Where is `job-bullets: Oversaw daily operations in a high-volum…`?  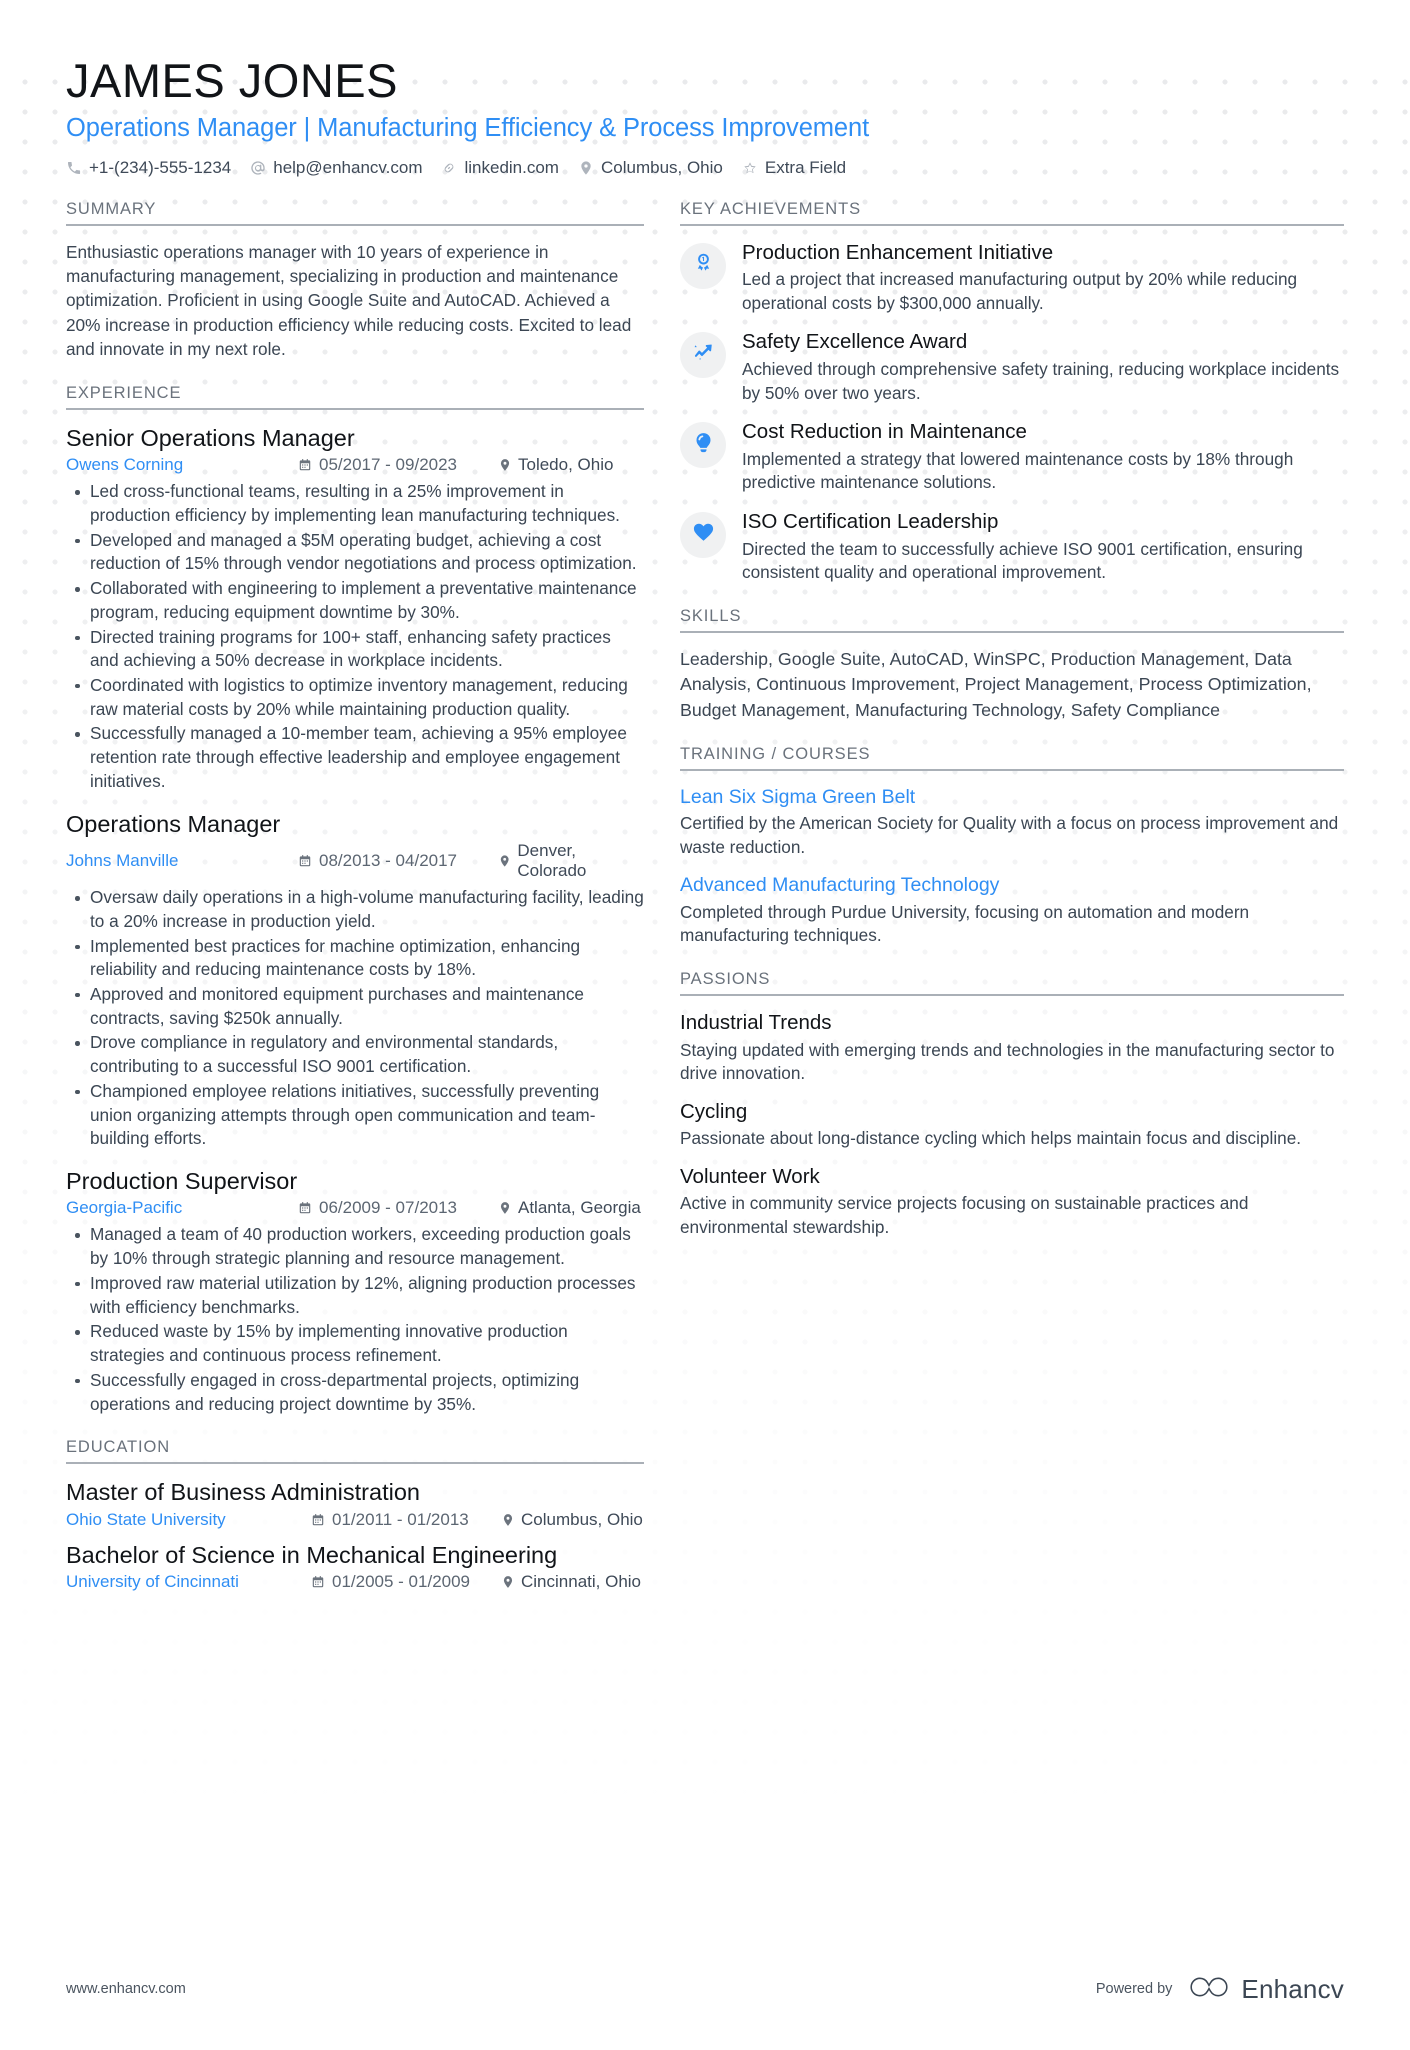
job-bullets: Oversaw daily operations in a high-volum… is located at coordinates (355, 1018).